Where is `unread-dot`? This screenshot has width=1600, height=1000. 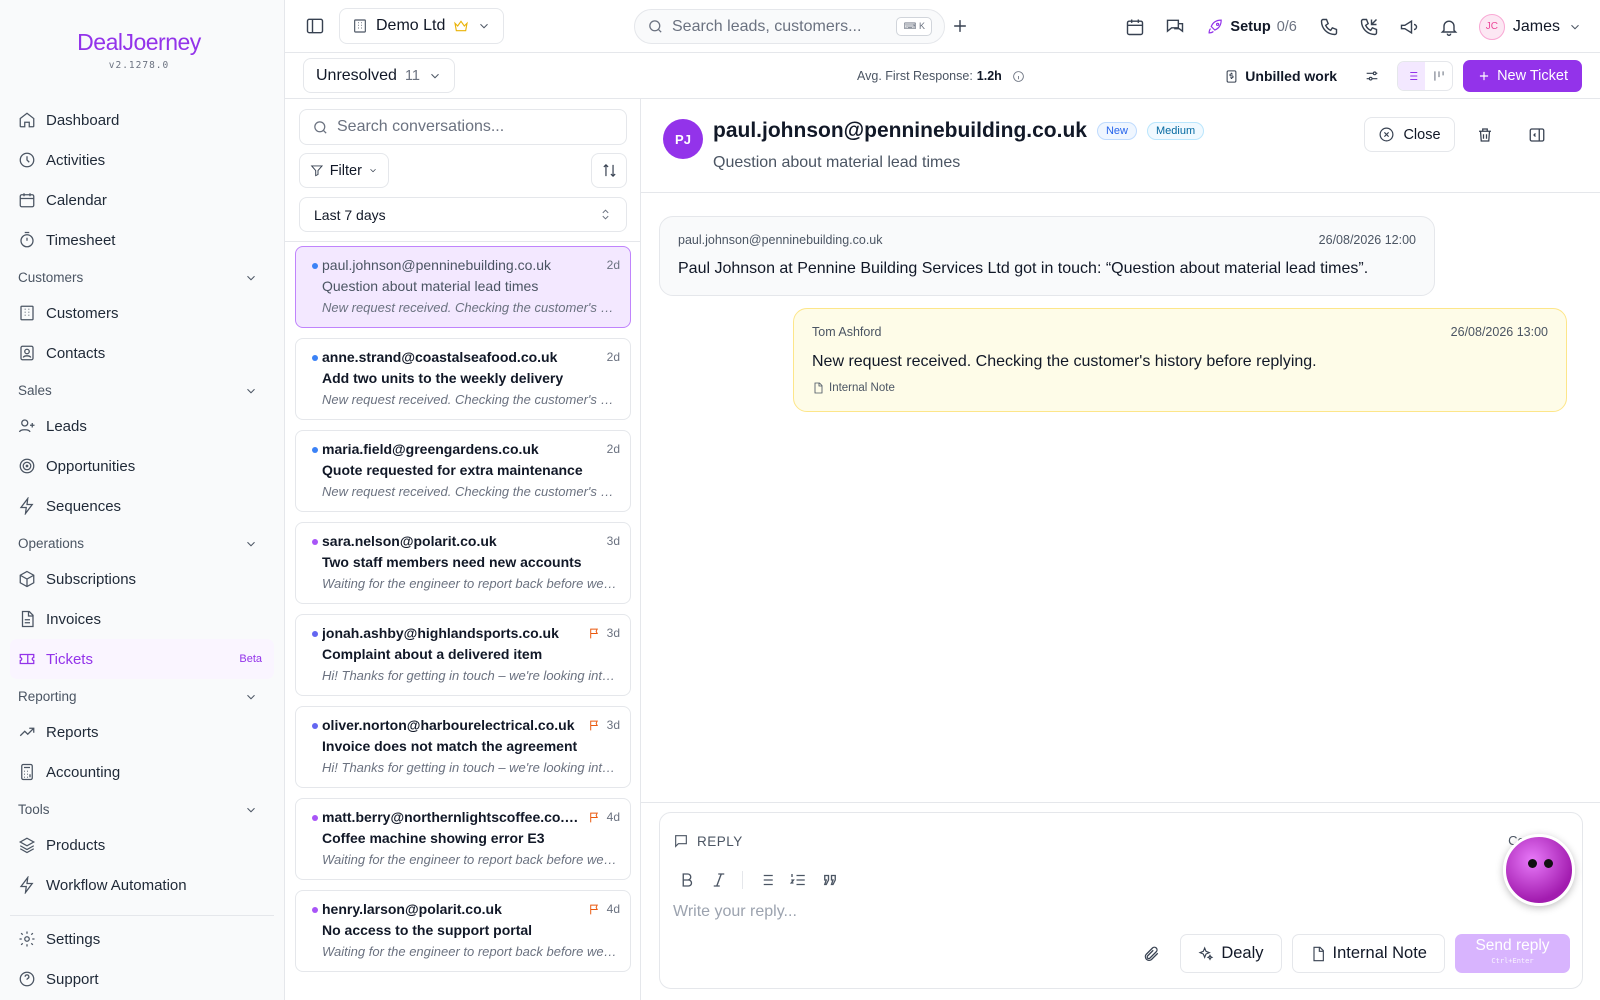
unread-dot is located at coordinates (315, 266).